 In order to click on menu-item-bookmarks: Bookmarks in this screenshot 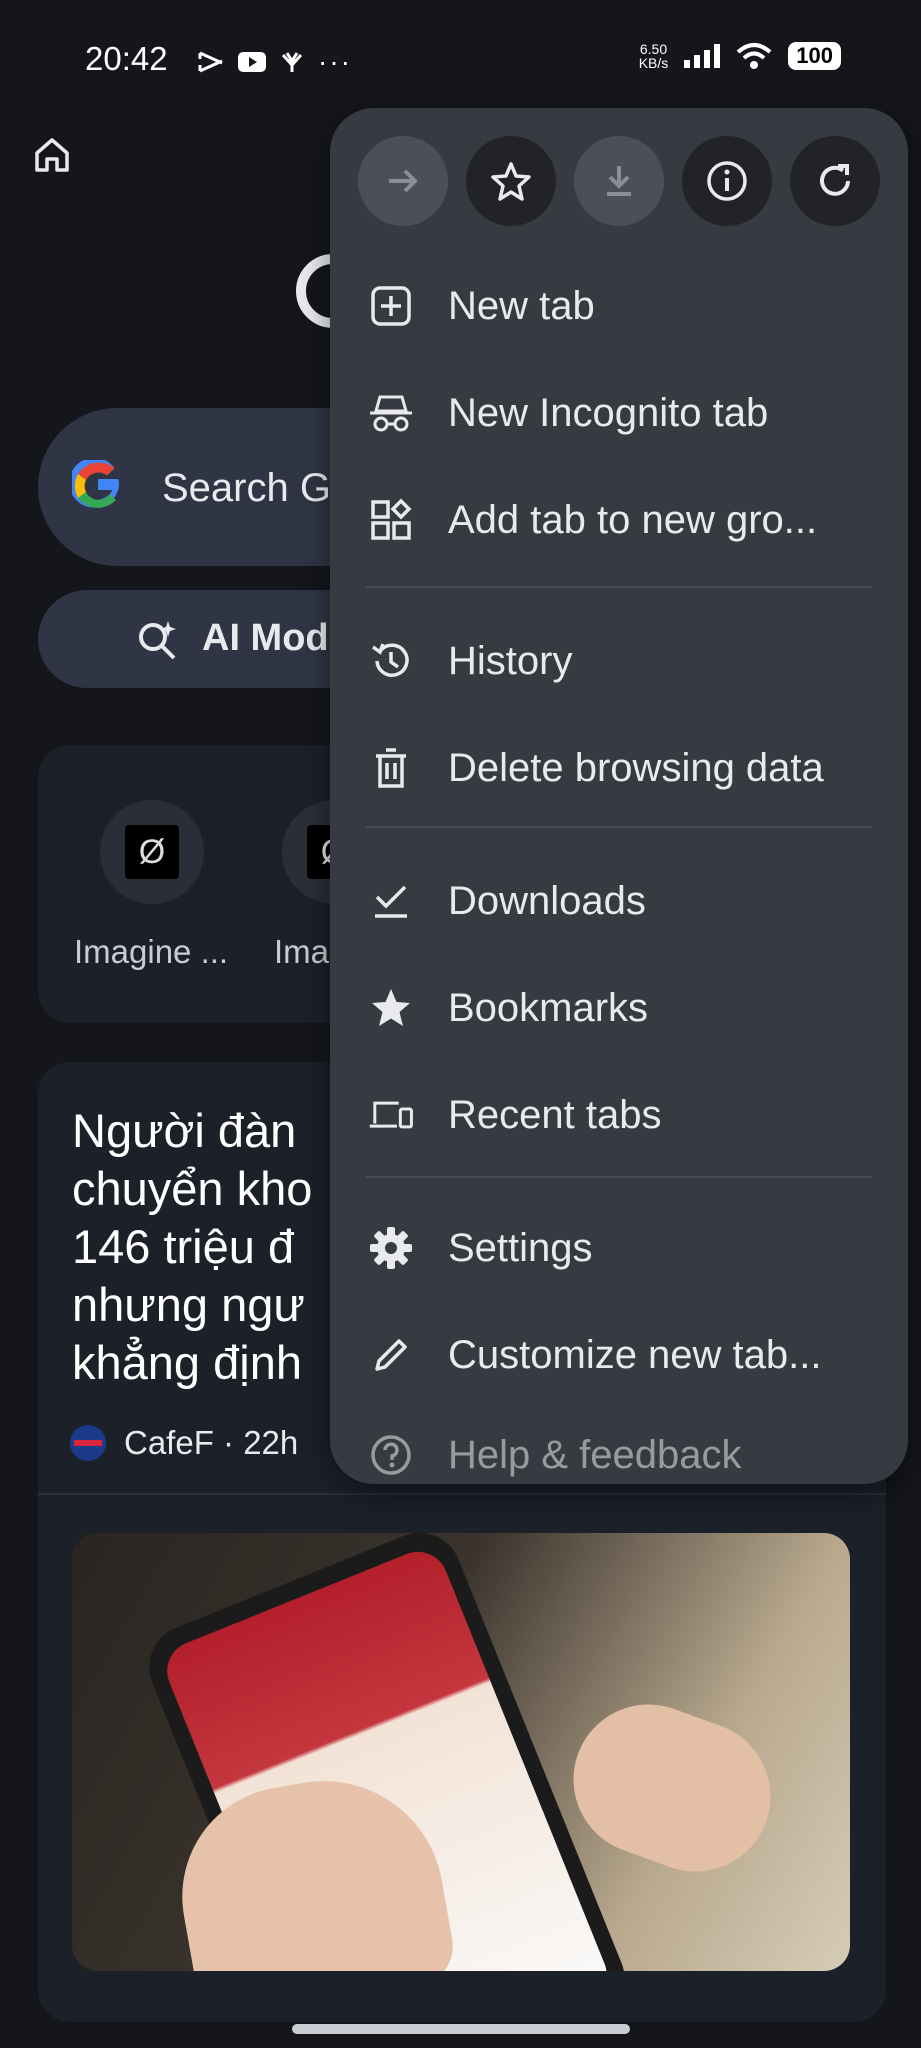, I will do `click(619, 1008)`.